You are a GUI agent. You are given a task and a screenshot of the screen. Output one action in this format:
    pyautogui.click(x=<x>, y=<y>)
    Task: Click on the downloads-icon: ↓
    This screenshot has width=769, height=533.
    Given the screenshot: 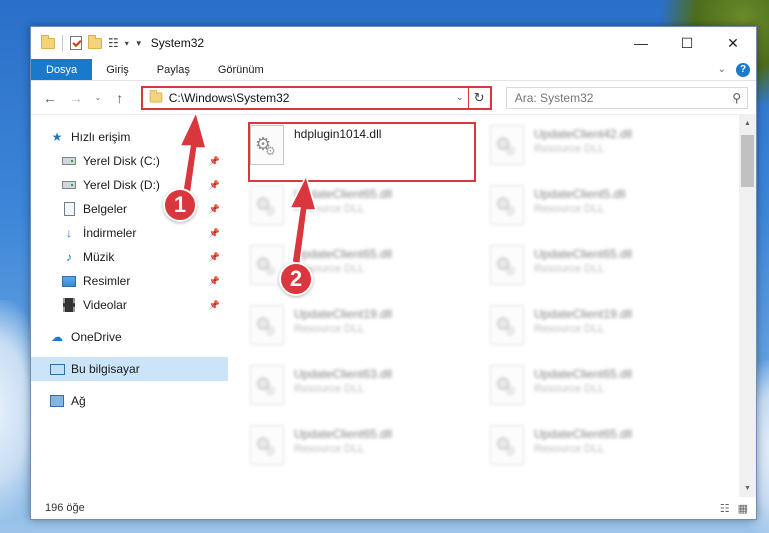 What is the action you would take?
    pyautogui.click(x=69, y=233)
    